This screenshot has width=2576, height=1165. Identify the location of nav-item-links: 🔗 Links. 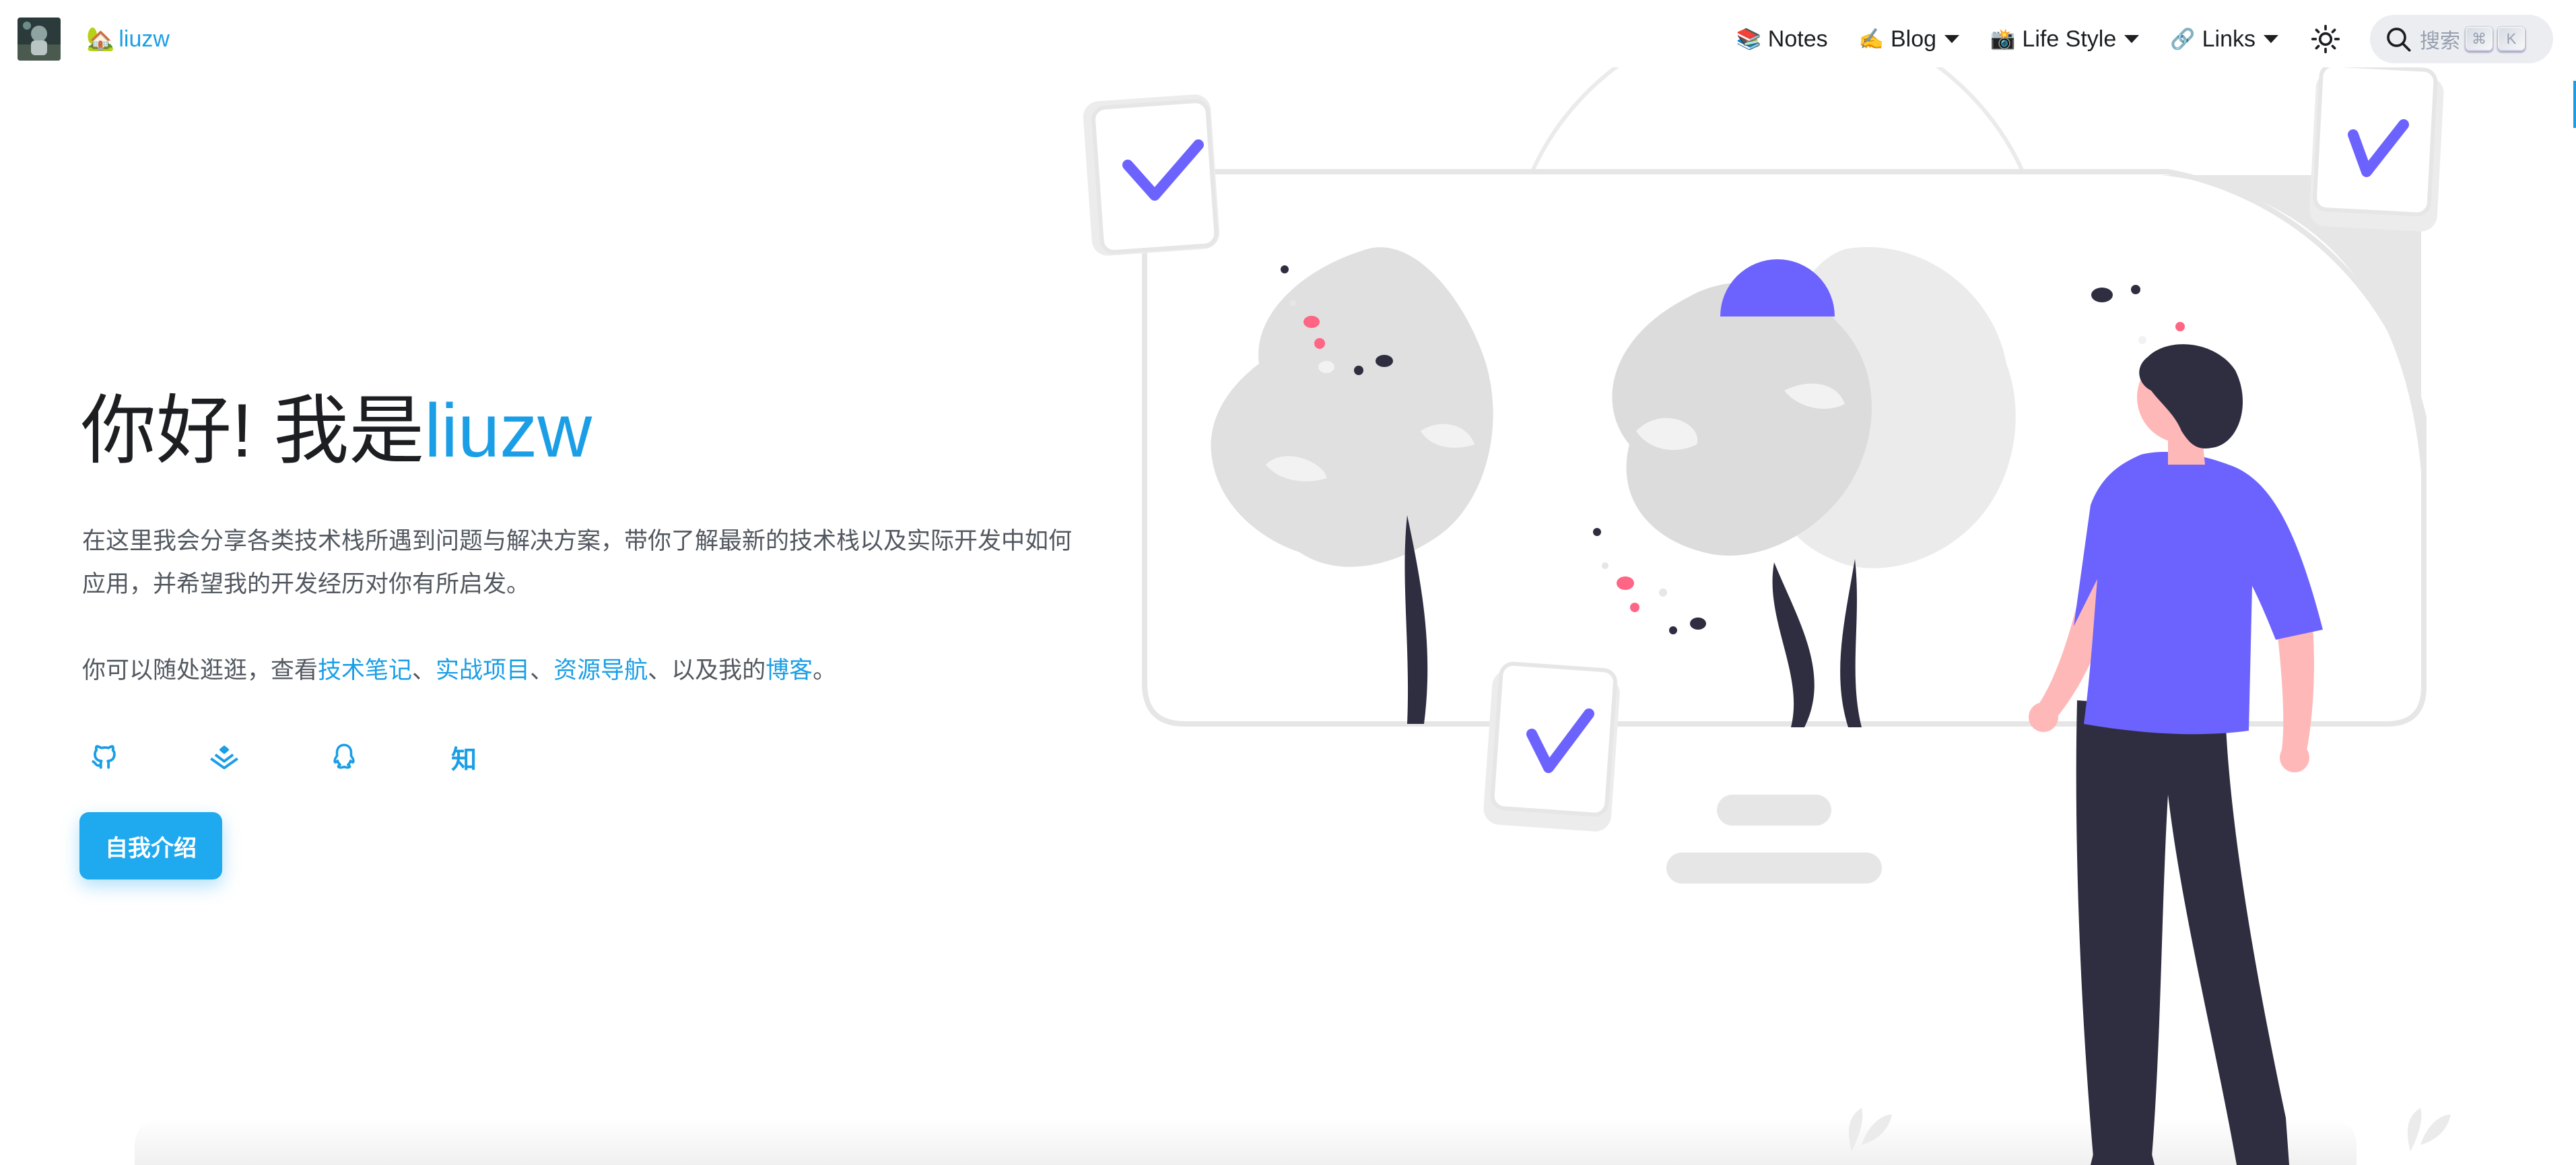
(2224, 40).